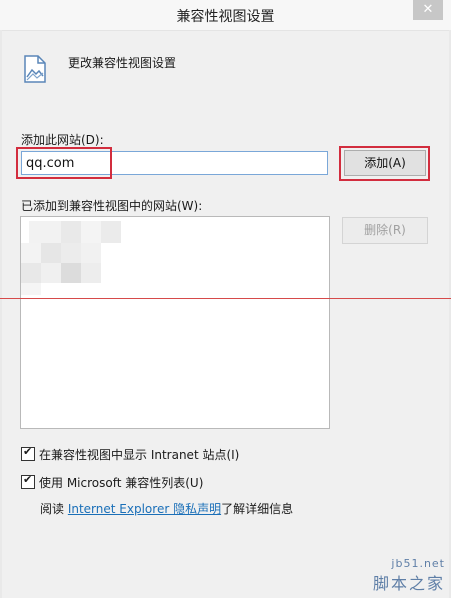  Describe the element at coordinates (139, 455) in the screenshot. I see `intranet-option-label: 在兼容性视图中显示 Intranet 站点(I)` at that location.